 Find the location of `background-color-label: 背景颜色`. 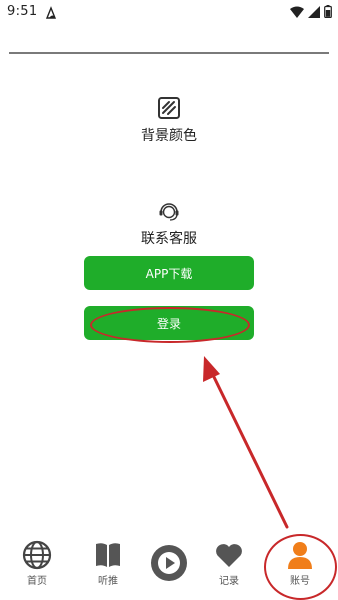

background-color-label: 背景颜色 is located at coordinates (169, 136).